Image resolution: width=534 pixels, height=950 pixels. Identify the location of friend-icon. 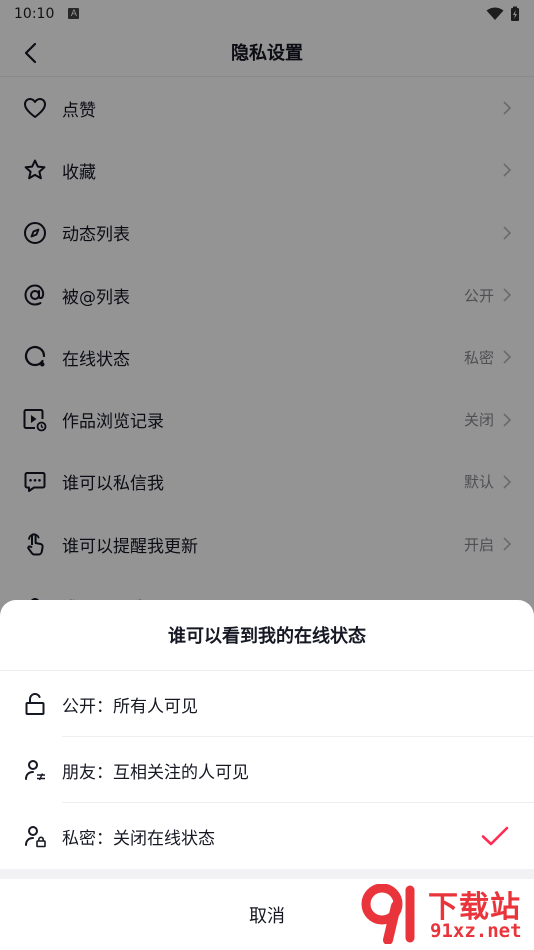
(35, 770).